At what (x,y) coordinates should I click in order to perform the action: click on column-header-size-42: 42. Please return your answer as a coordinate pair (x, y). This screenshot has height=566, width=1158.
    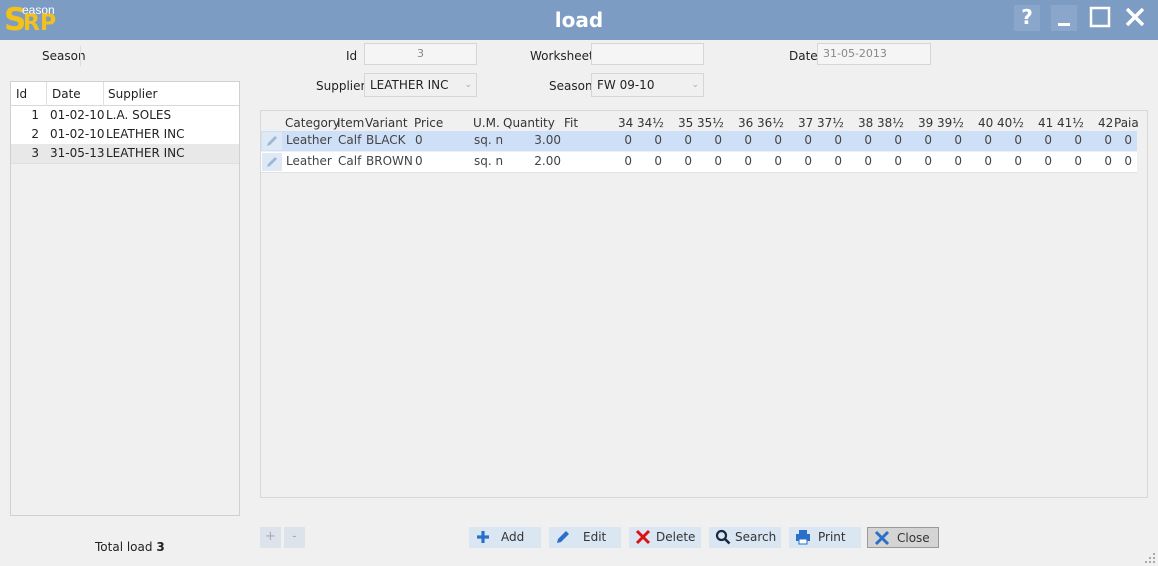
    Looking at the image, I should click on (1105, 123).